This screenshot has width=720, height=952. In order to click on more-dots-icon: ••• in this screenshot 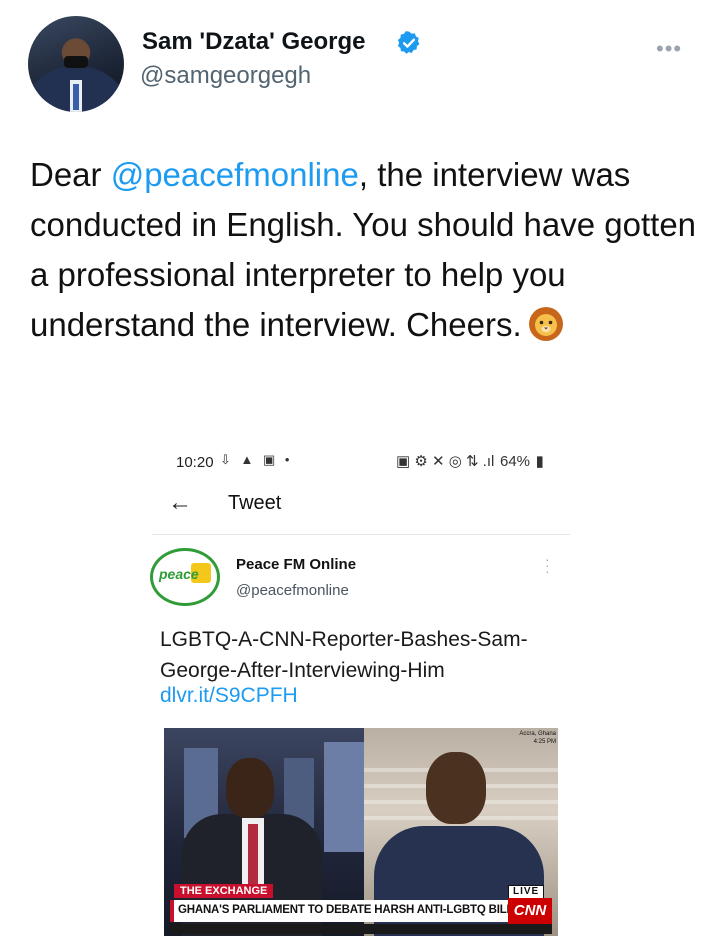, I will do `click(669, 49)`.